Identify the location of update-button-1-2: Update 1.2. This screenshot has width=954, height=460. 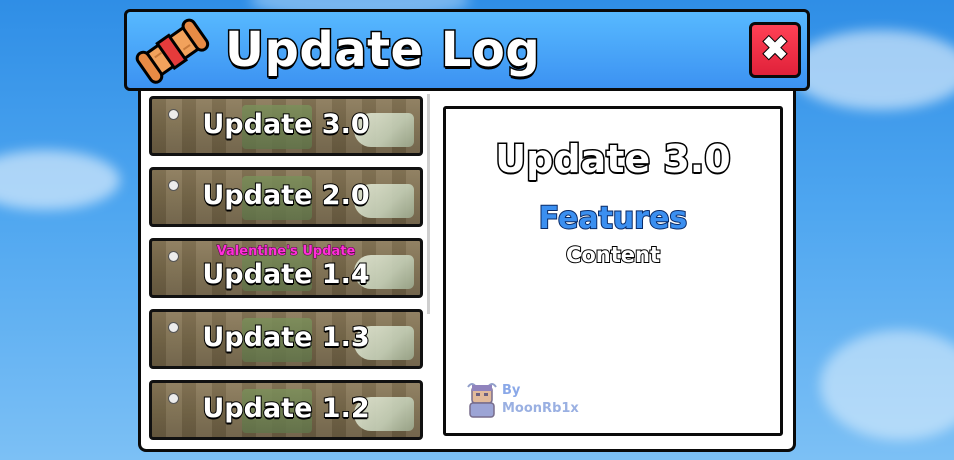
(286, 410).